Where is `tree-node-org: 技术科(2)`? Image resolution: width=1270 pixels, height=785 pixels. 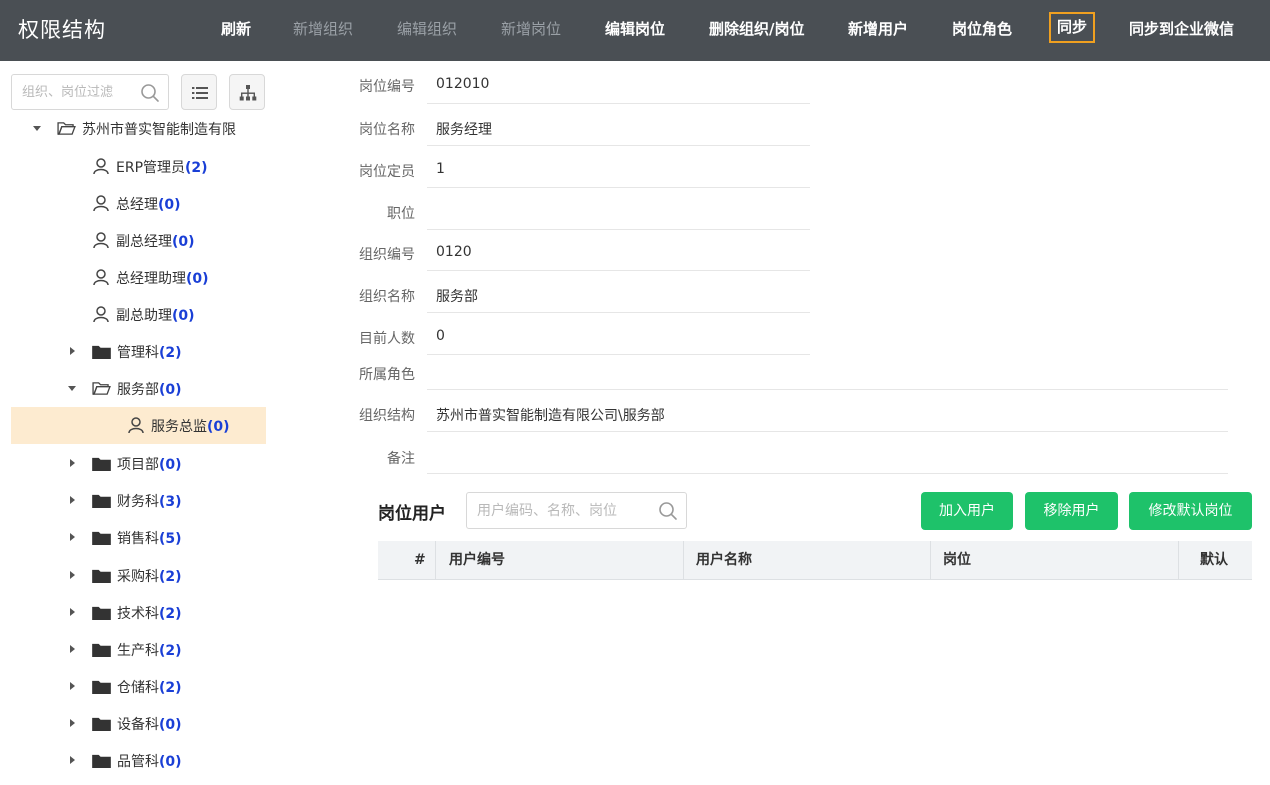 tree-node-org: 技术科(2) is located at coordinates (138, 612).